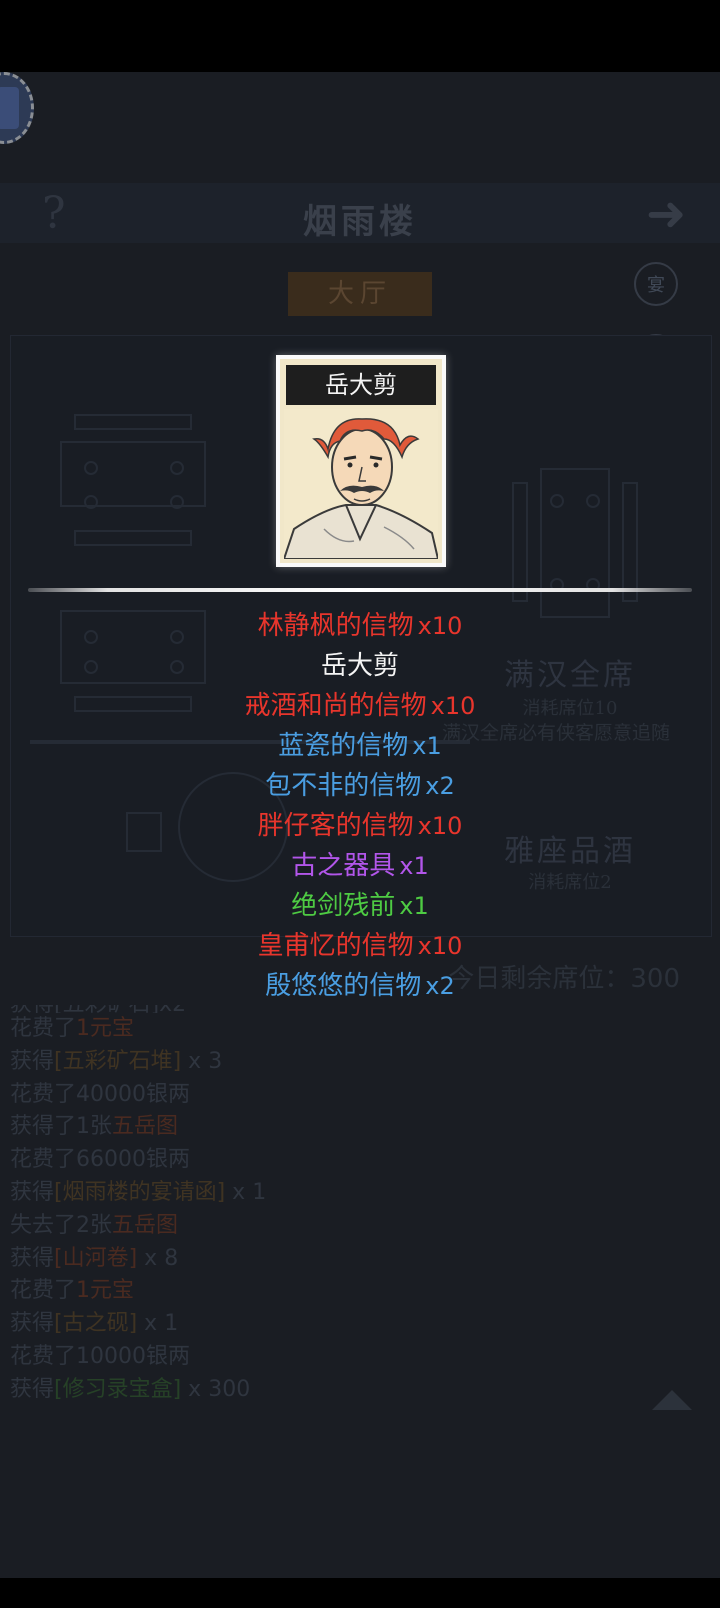 Image resolution: width=720 pixels, height=1608 pixels. I want to click on log-line: 获得了1张五岳图, so click(310, 1127).